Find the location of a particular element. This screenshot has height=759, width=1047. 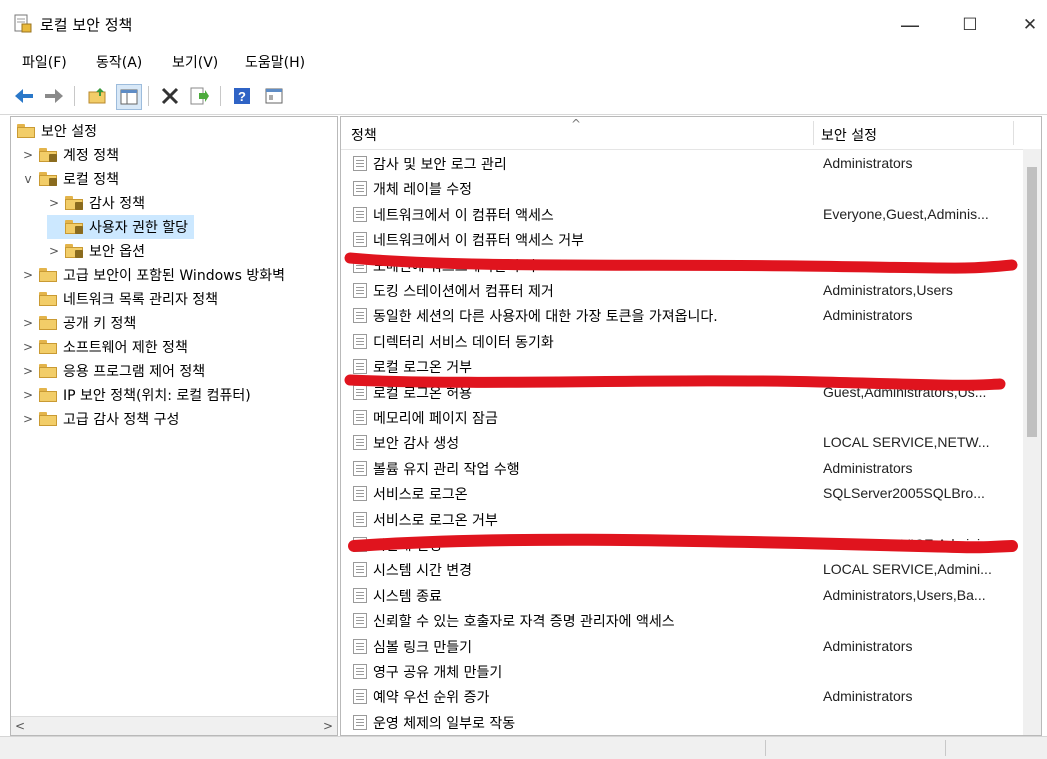

forward-arrow-icon is located at coordinates (54, 96).